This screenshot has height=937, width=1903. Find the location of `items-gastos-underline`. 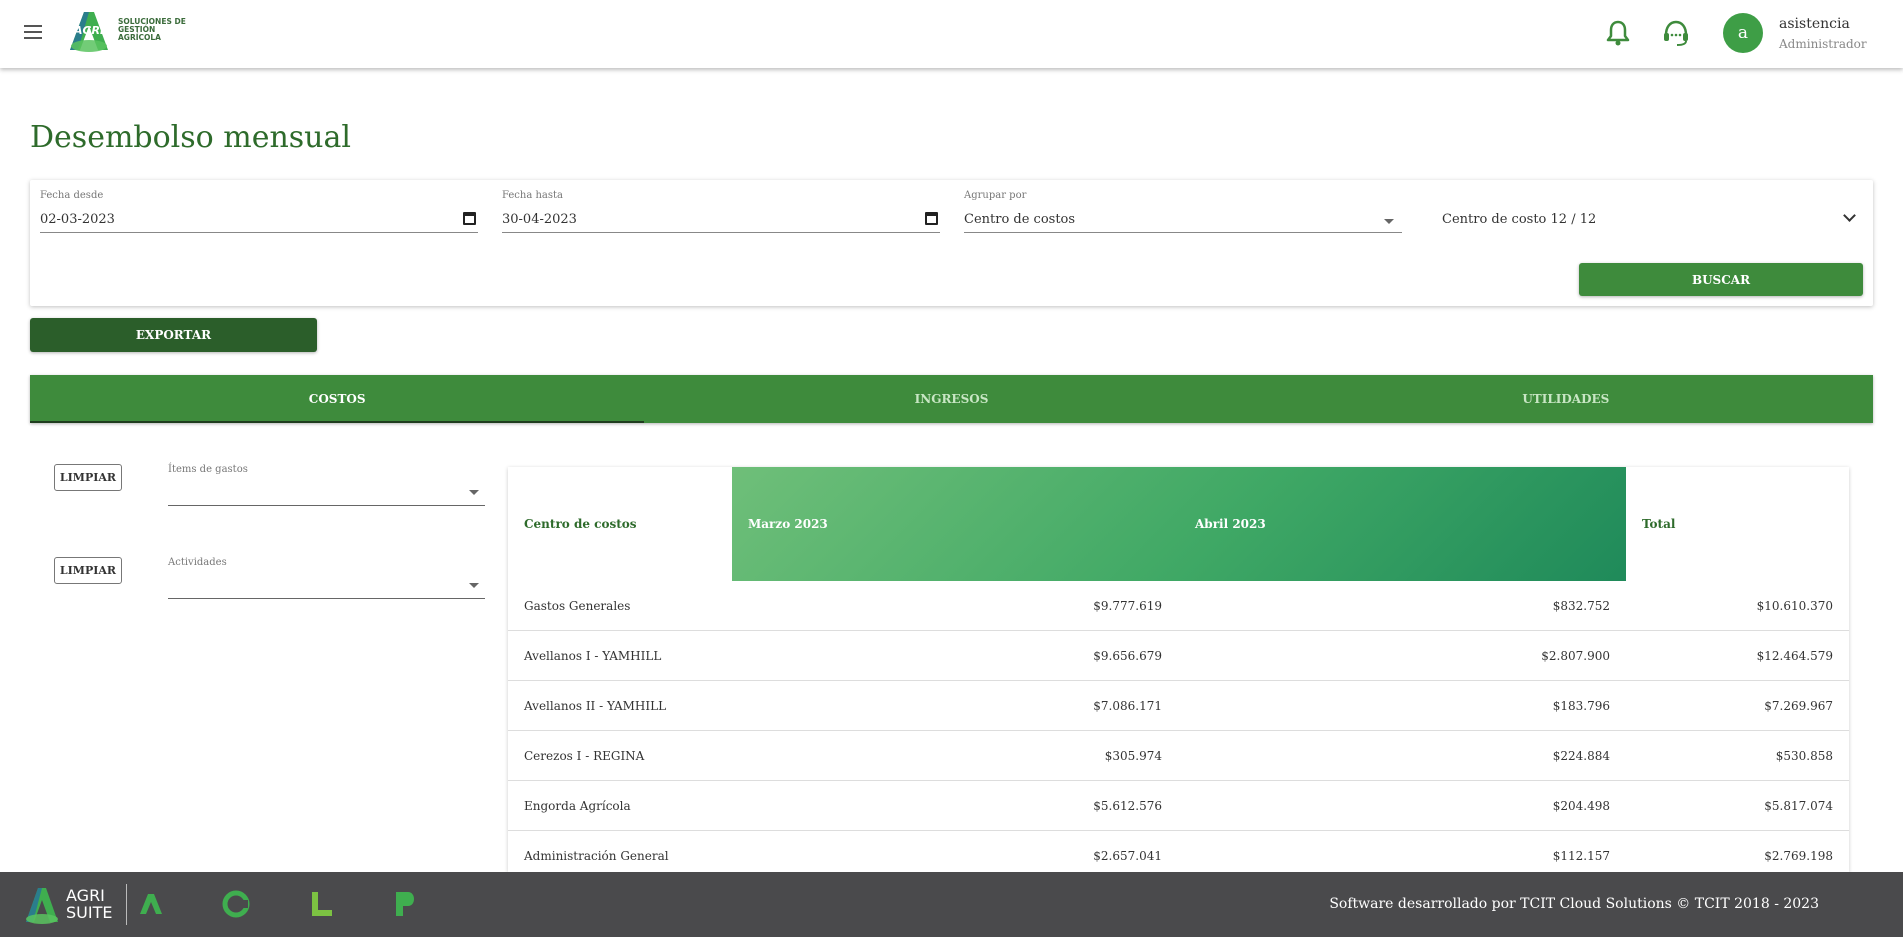

items-gastos-underline is located at coordinates (326, 505).